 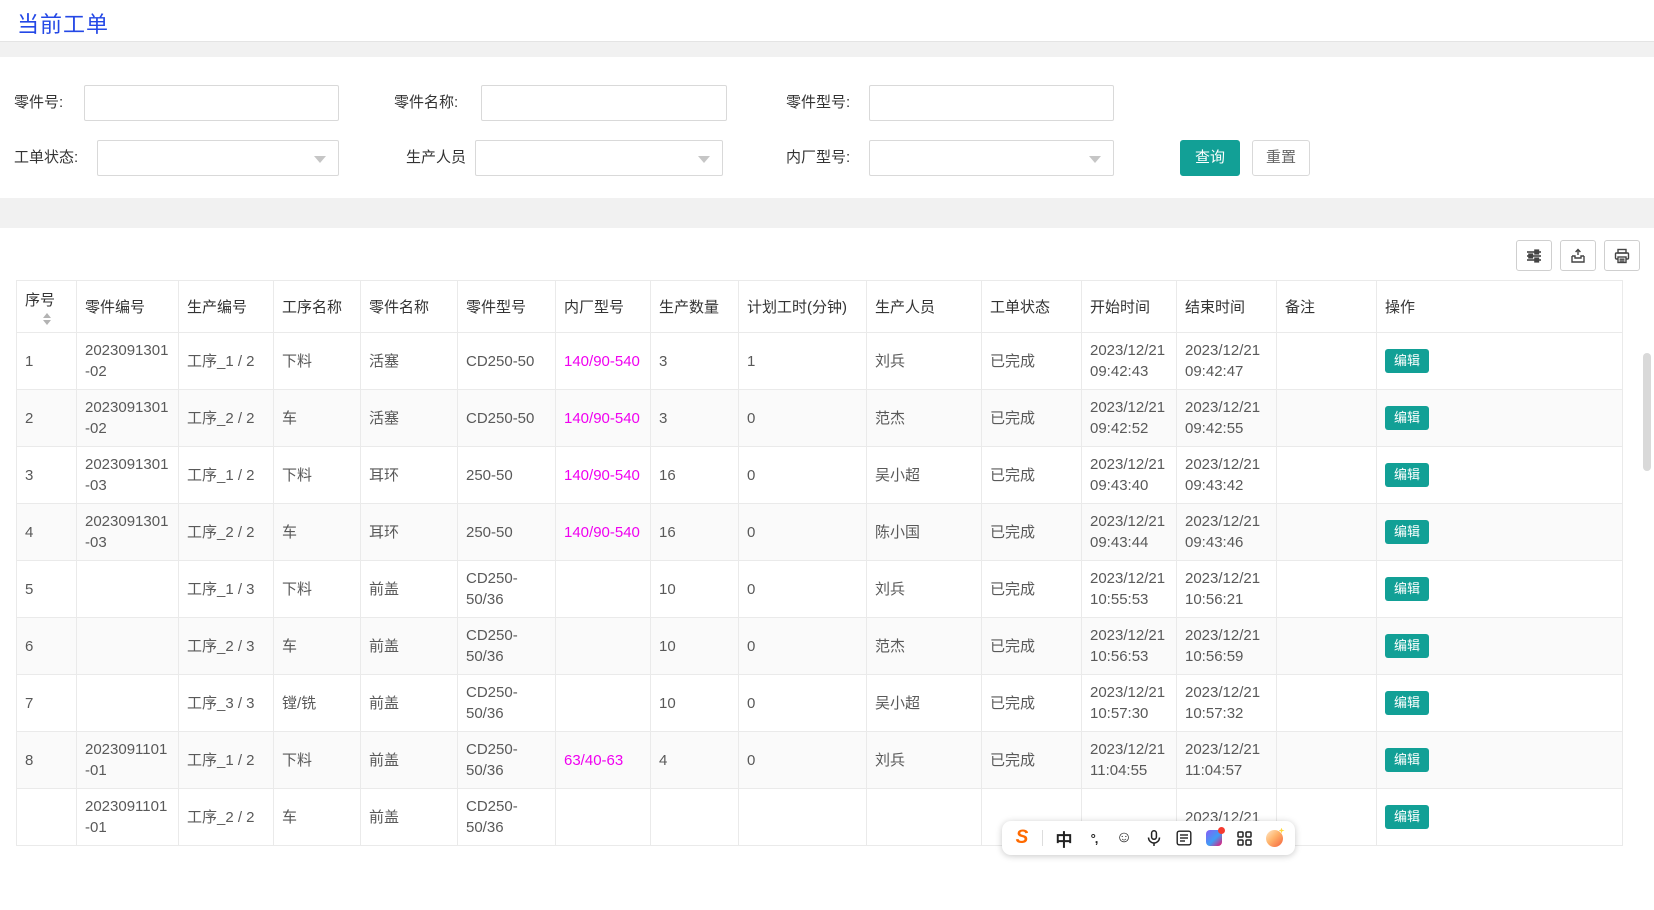 What do you see at coordinates (1215, 837) in the screenshot?
I see `skin-icon` at bounding box center [1215, 837].